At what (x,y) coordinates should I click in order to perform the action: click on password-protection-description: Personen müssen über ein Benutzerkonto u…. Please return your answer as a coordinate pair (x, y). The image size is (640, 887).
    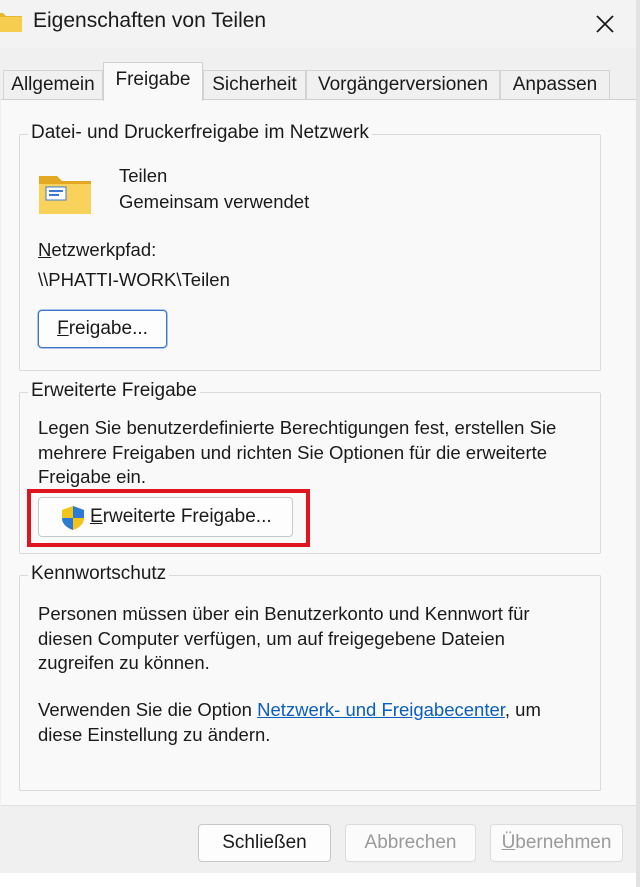
    Looking at the image, I should click on (284, 638).